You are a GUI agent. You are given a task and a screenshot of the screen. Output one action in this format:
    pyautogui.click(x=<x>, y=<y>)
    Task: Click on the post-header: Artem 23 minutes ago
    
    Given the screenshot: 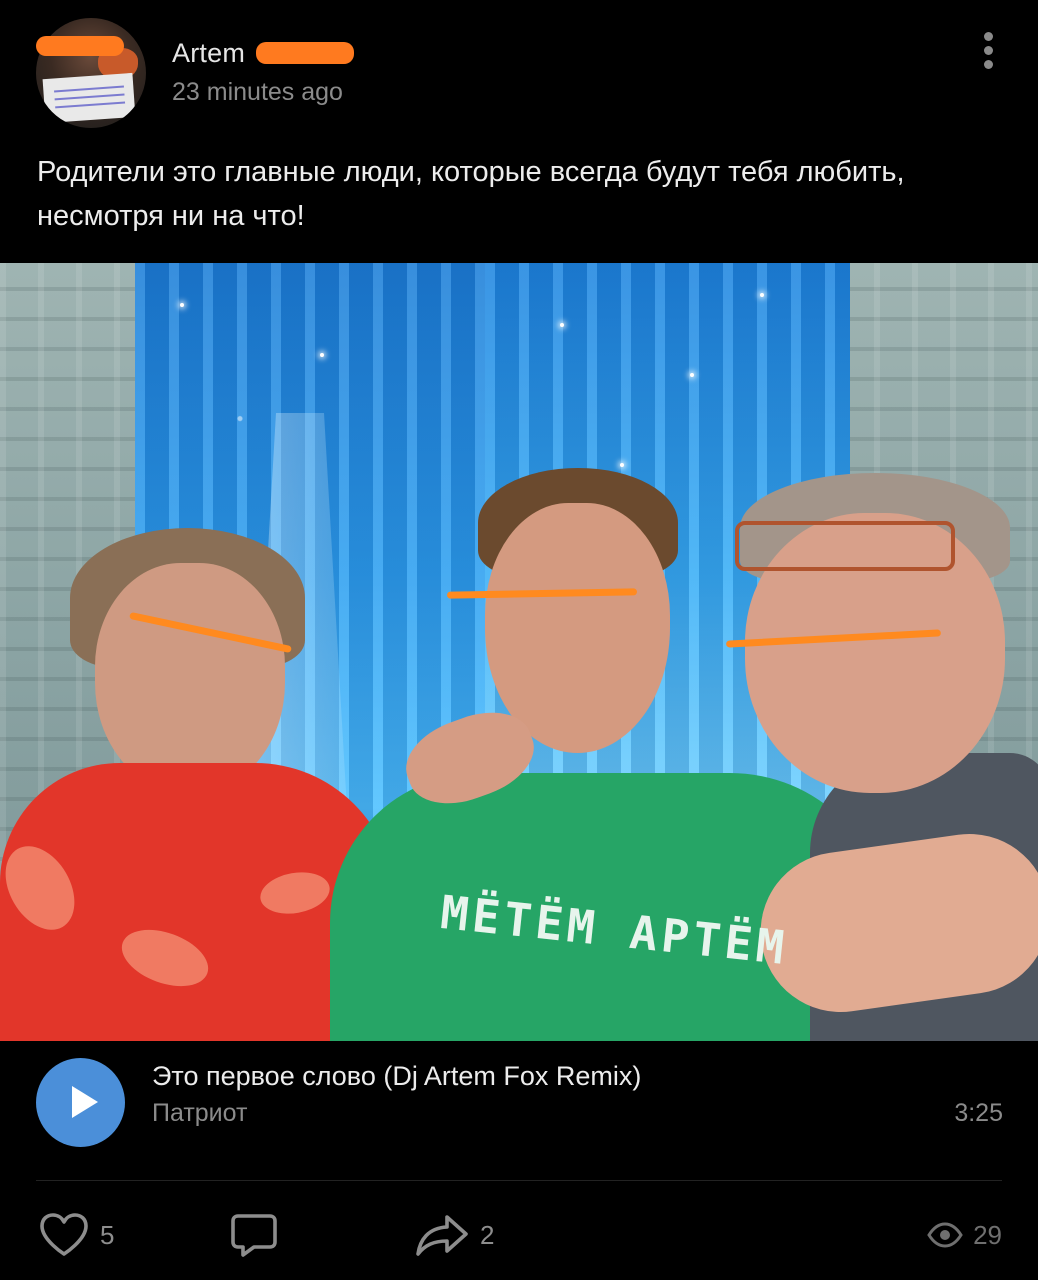 What is the action you would take?
    pyautogui.click(x=519, y=67)
    